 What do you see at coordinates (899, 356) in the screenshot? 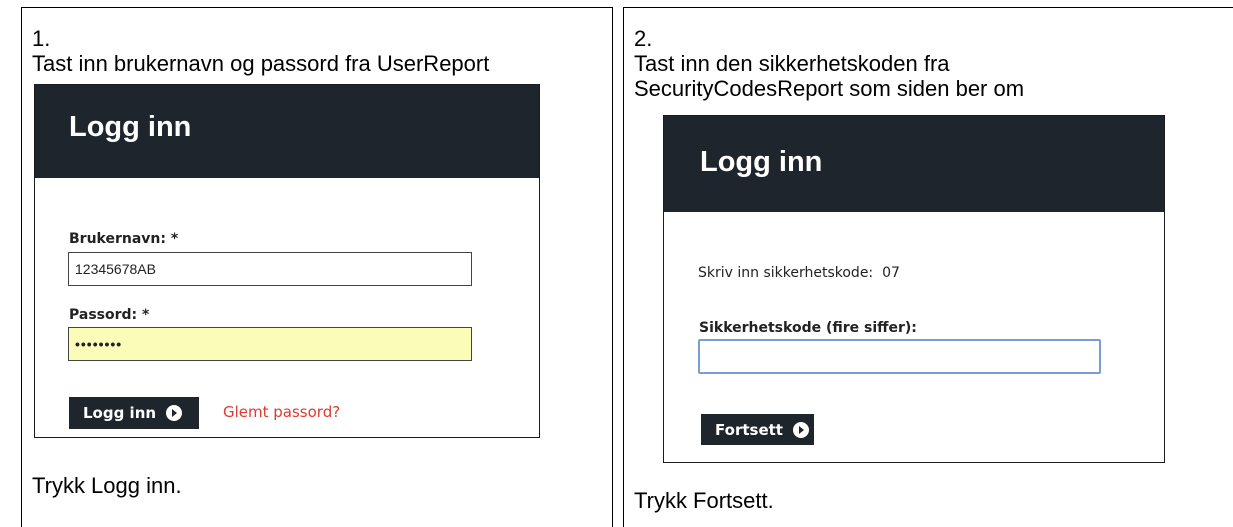
I see `security-code-input` at bounding box center [899, 356].